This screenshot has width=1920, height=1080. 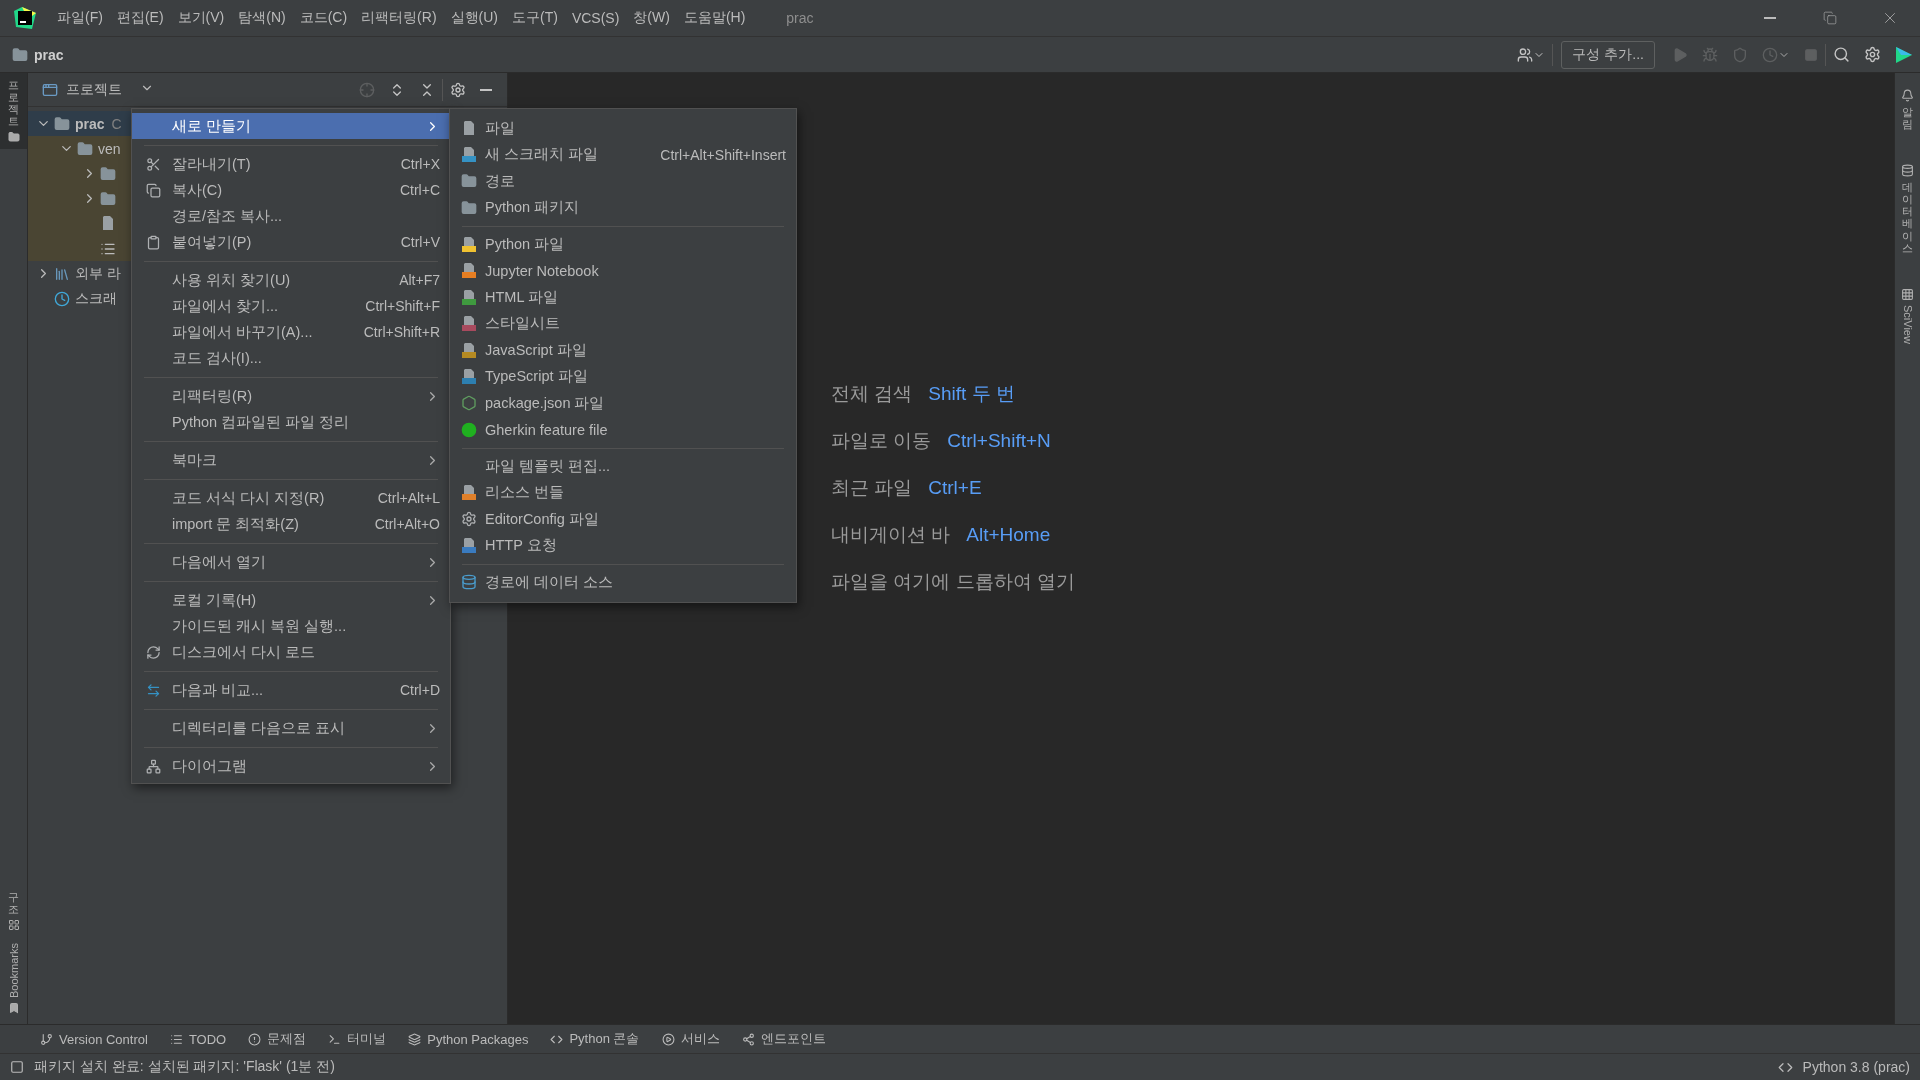 What do you see at coordinates (13, 910) in the screenshot?
I see `side-tab: 구조` at bounding box center [13, 910].